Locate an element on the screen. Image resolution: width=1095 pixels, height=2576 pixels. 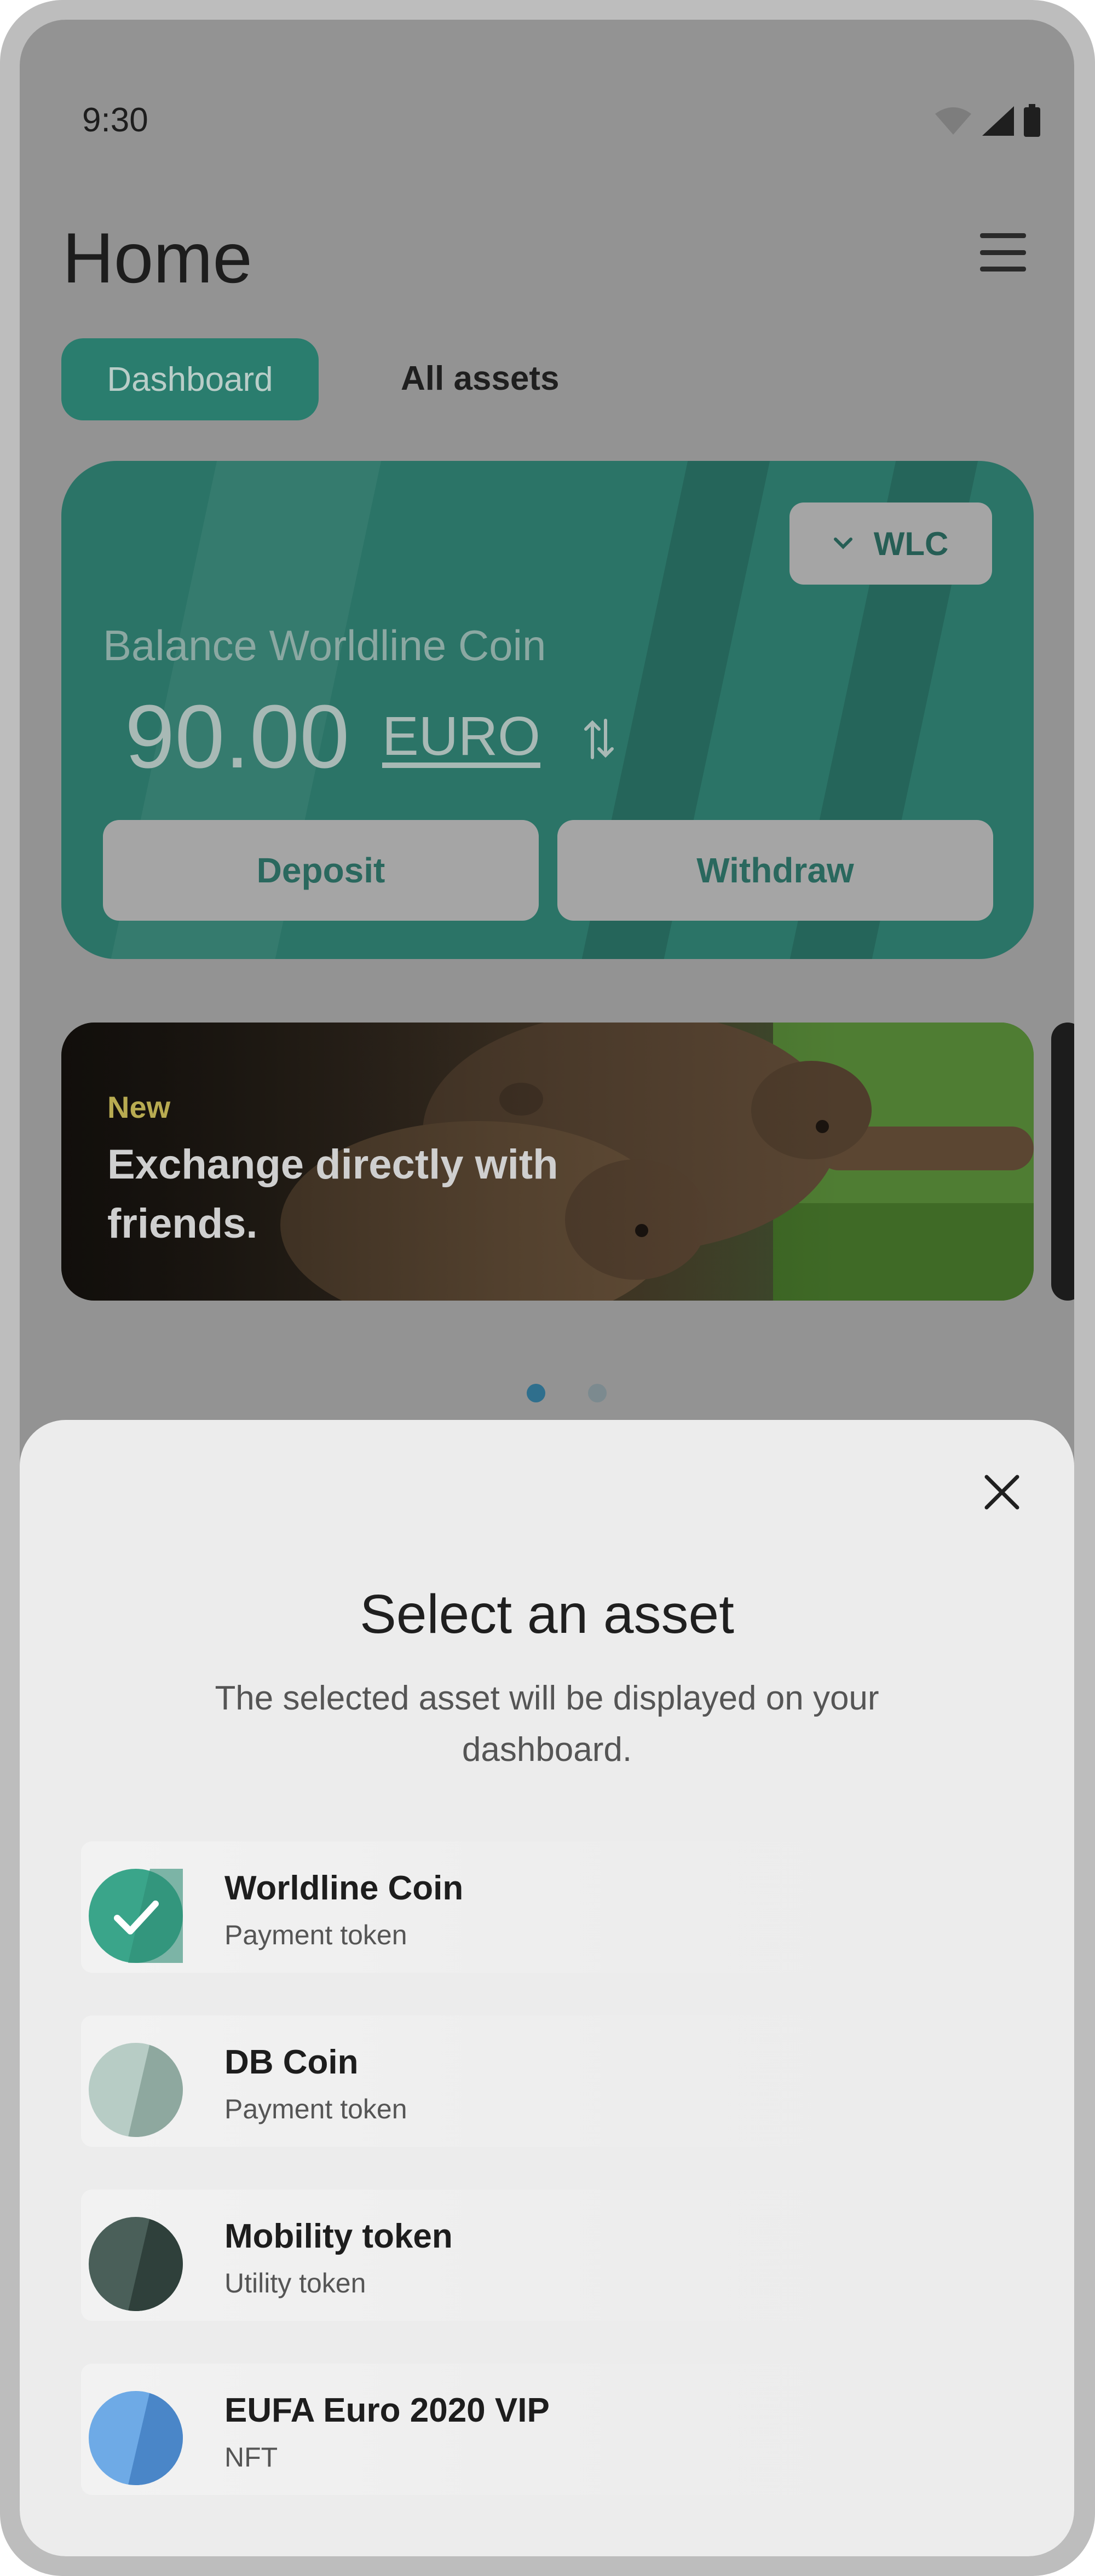
status-icons is located at coordinates (987, 121).